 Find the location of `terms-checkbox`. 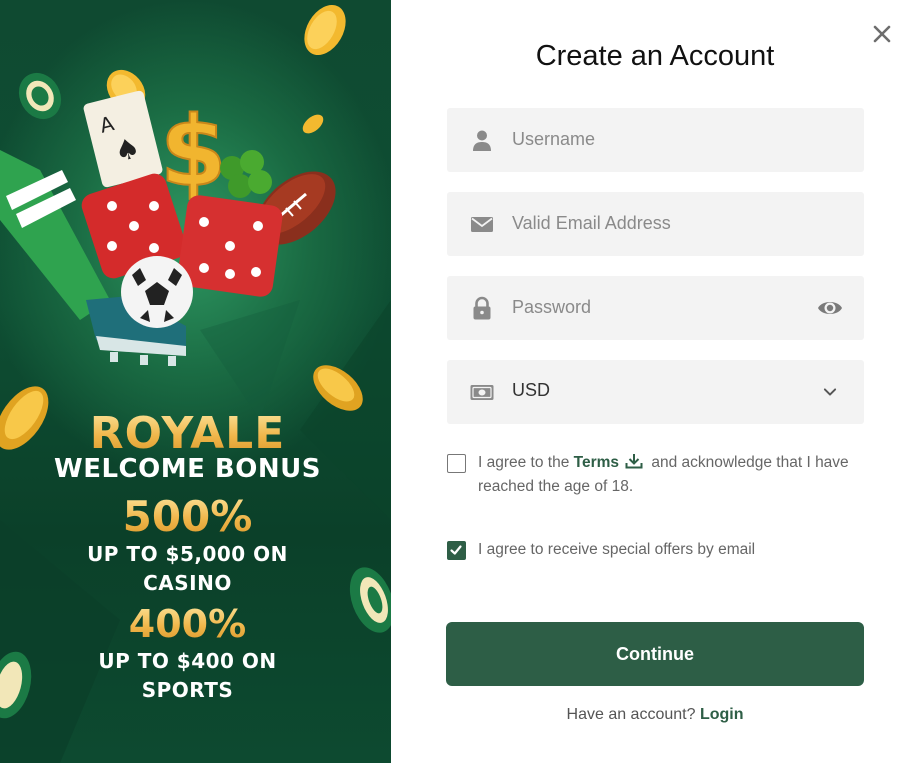

terms-checkbox is located at coordinates (456, 463).